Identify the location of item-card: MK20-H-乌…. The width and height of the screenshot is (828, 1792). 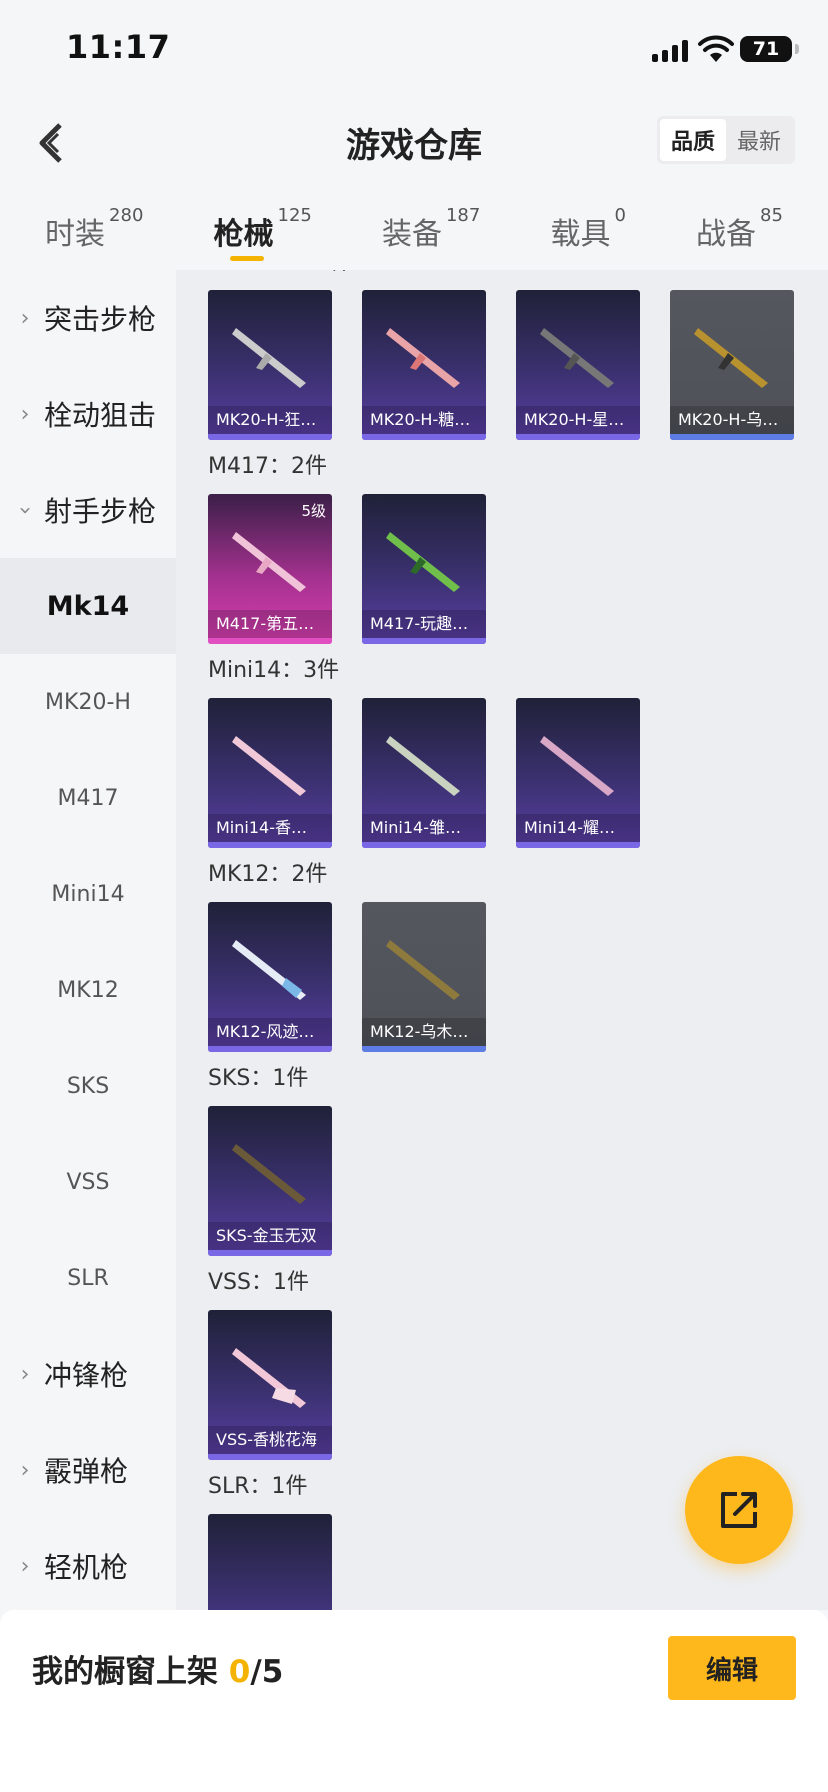
(732, 365).